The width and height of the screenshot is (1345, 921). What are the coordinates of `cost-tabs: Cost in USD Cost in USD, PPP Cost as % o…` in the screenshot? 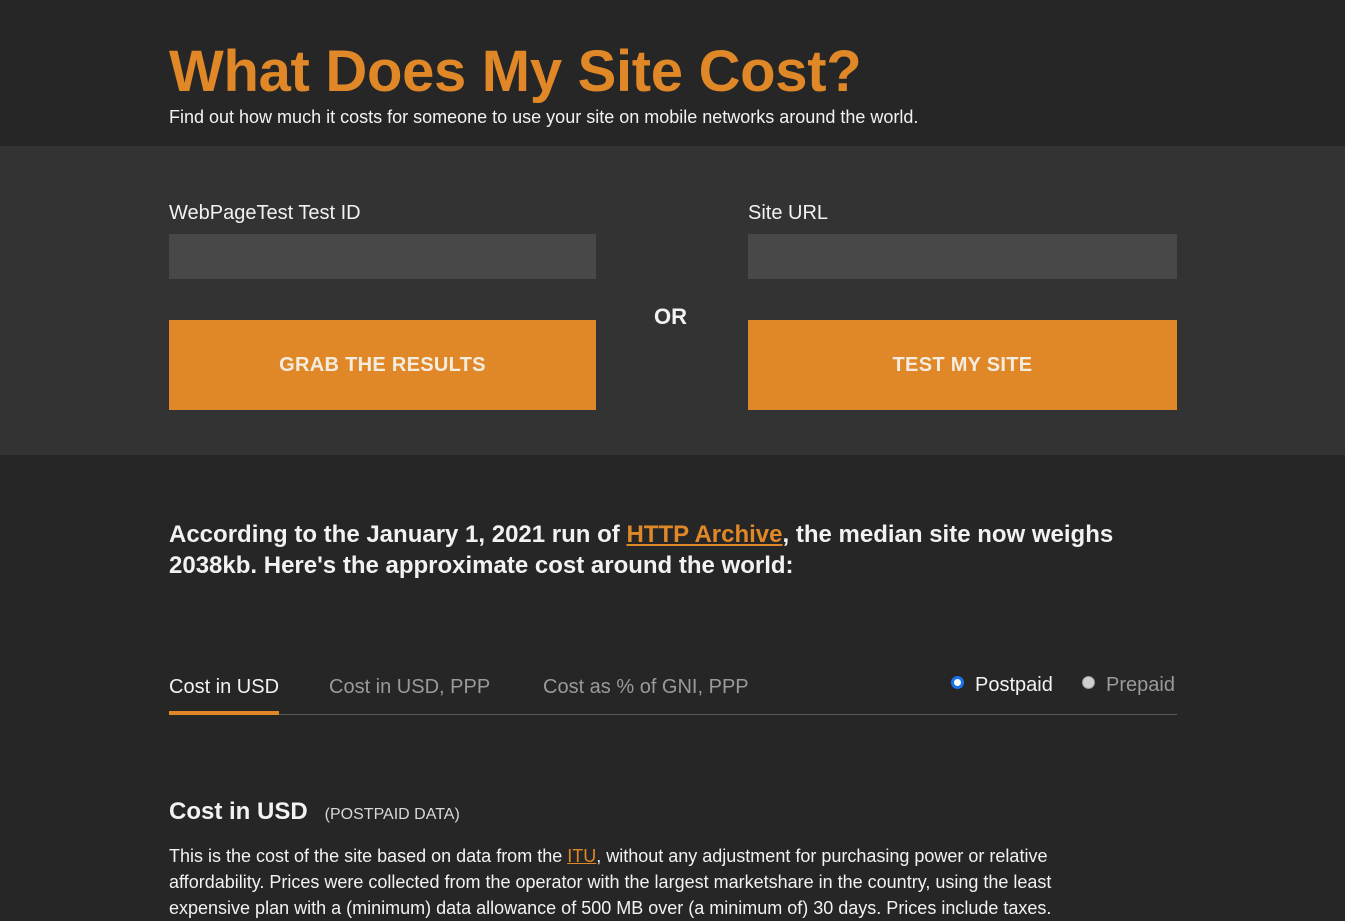 It's located at (673, 693).